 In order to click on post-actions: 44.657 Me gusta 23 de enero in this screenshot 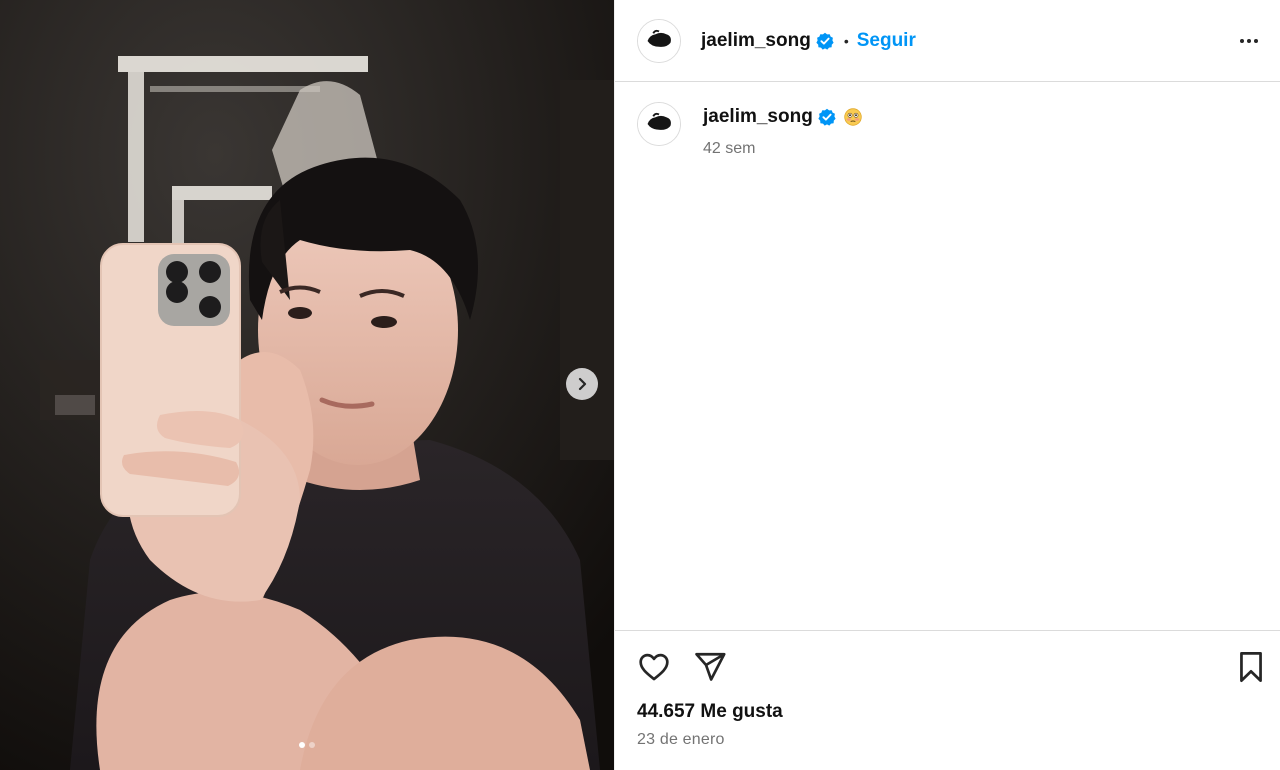, I will do `click(947, 700)`.